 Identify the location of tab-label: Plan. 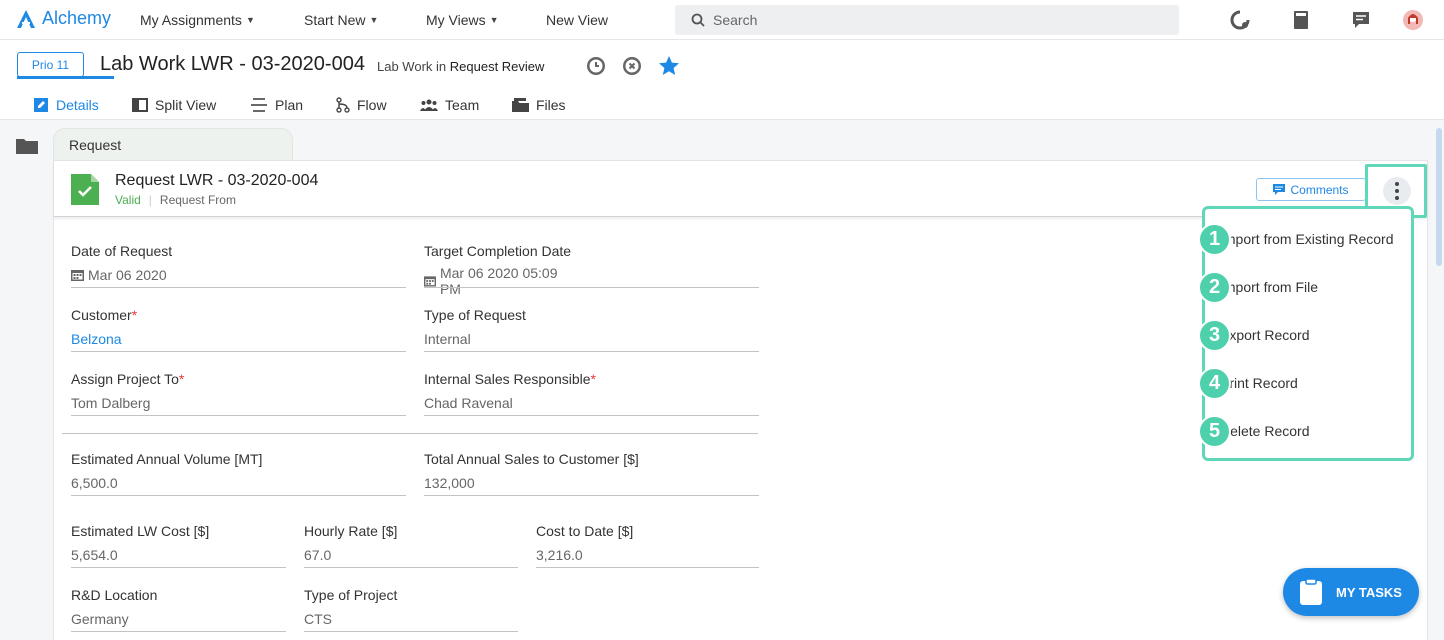
(289, 105).